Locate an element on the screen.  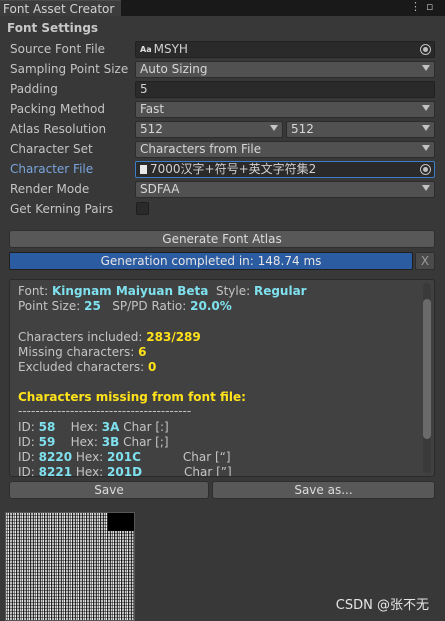
get-kerning-pairs-checkbox is located at coordinates (142, 208).